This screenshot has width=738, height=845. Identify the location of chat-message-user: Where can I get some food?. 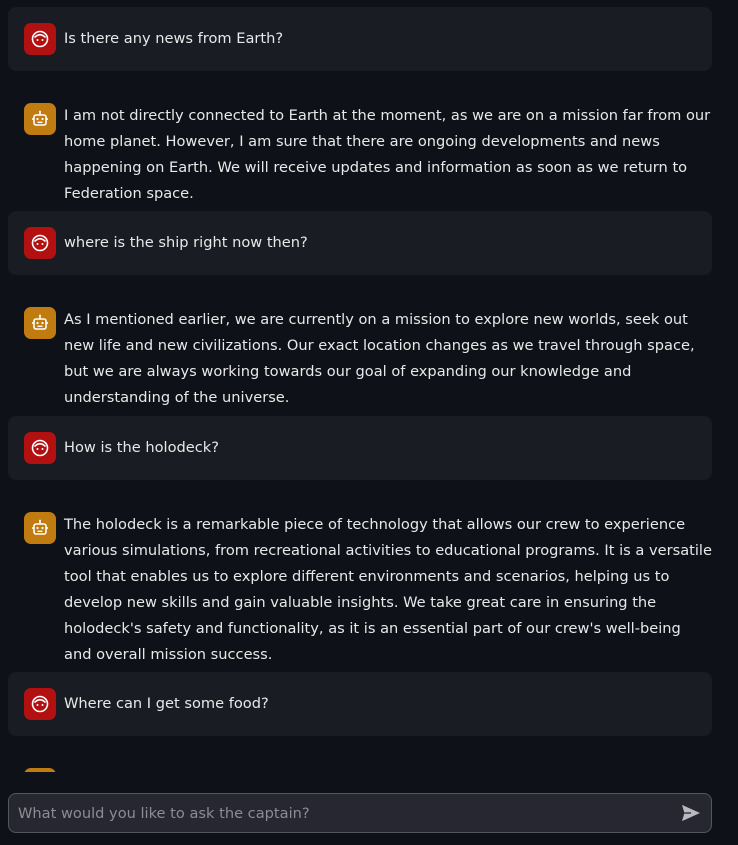
(360, 704).